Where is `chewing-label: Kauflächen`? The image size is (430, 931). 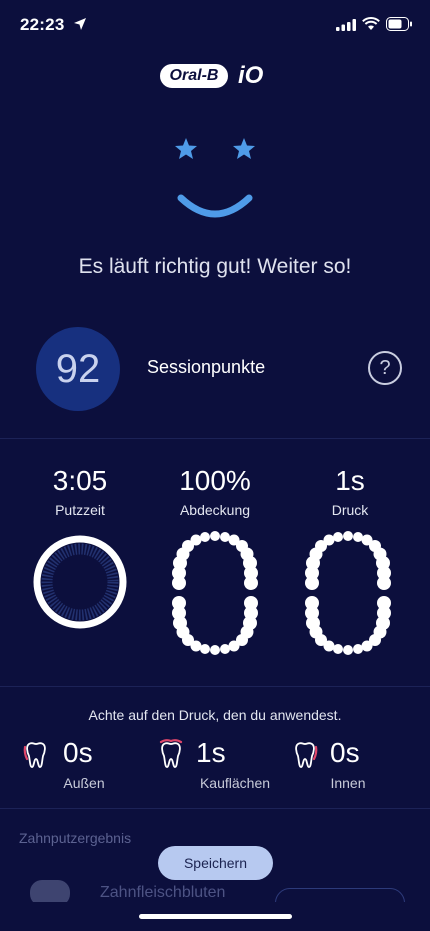 chewing-label: Kauflächen is located at coordinates (235, 783).